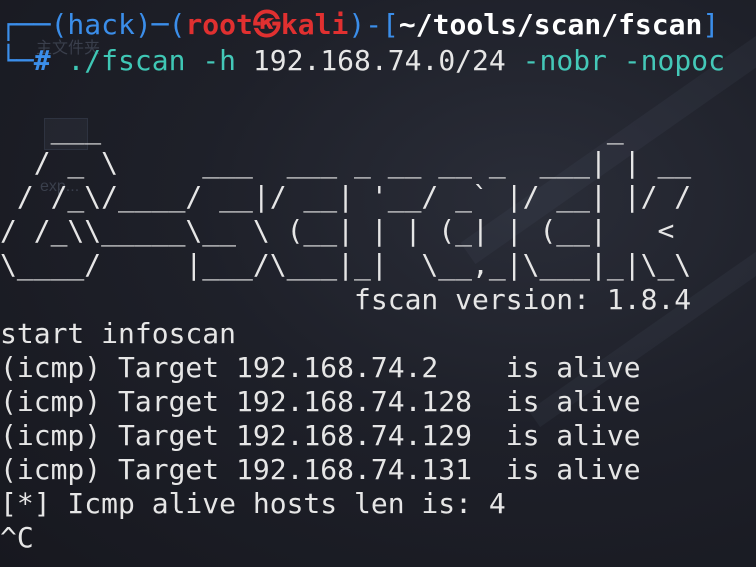 This screenshot has width=756, height=567. Describe the element at coordinates (550, 24) in the screenshot. I see `prompt-cwd: ~/tools/scan/fscan` at that location.